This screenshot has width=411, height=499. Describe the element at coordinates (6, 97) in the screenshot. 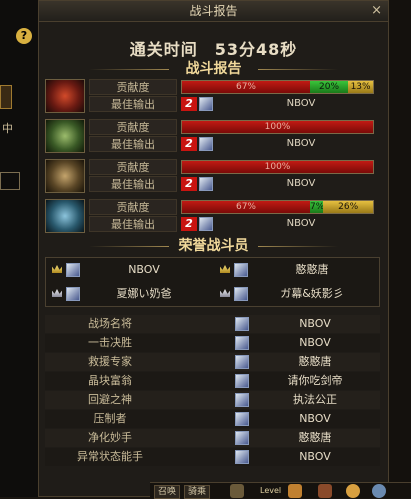

I see `side-slot` at that location.